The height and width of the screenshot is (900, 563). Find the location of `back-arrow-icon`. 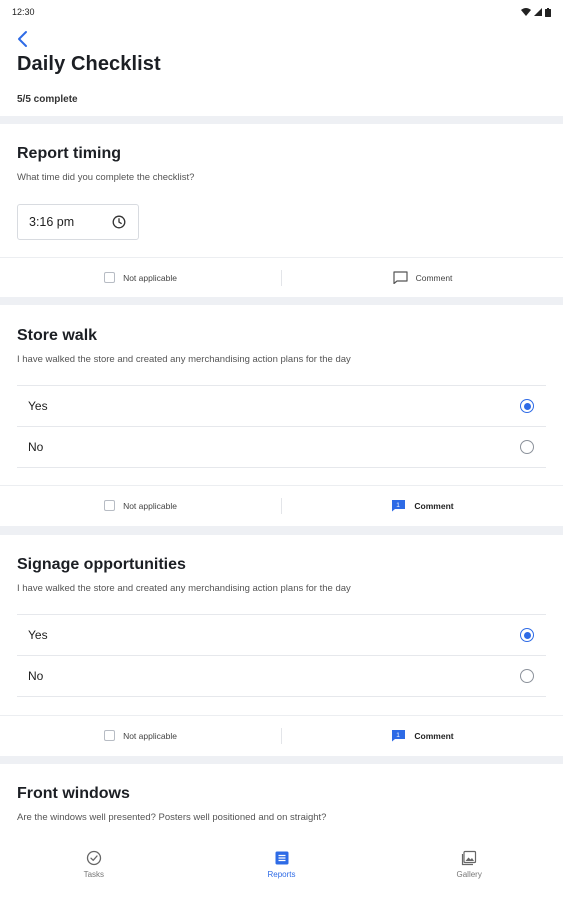

back-arrow-icon is located at coordinates (23, 39).